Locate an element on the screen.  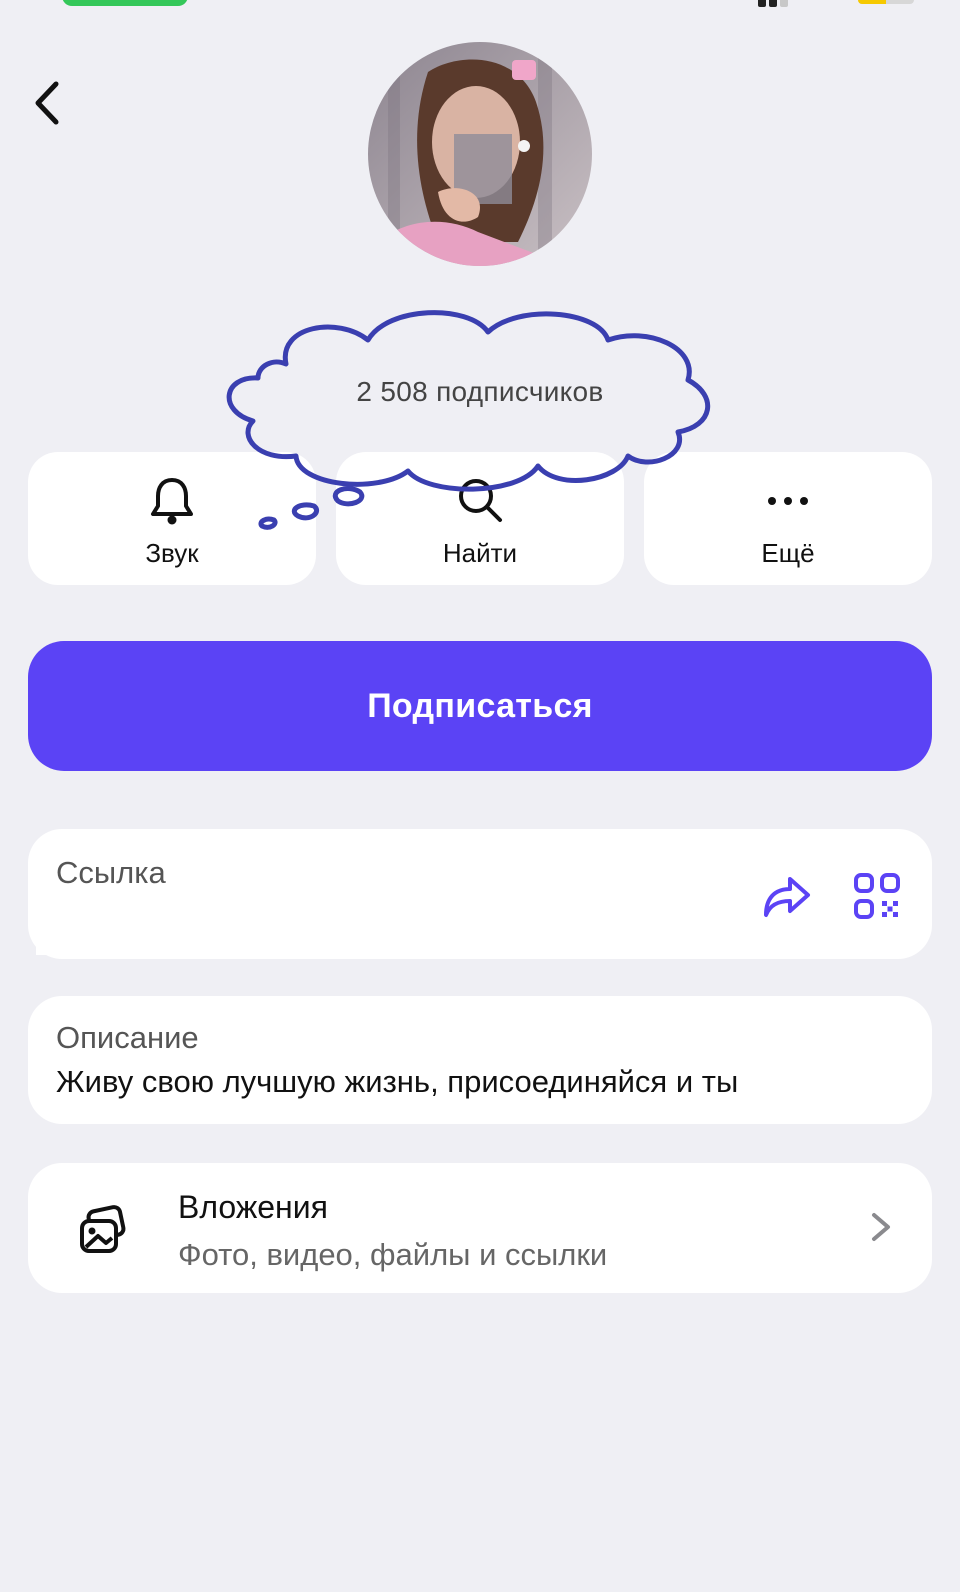
qr-code-icon is located at coordinates (877, 896).